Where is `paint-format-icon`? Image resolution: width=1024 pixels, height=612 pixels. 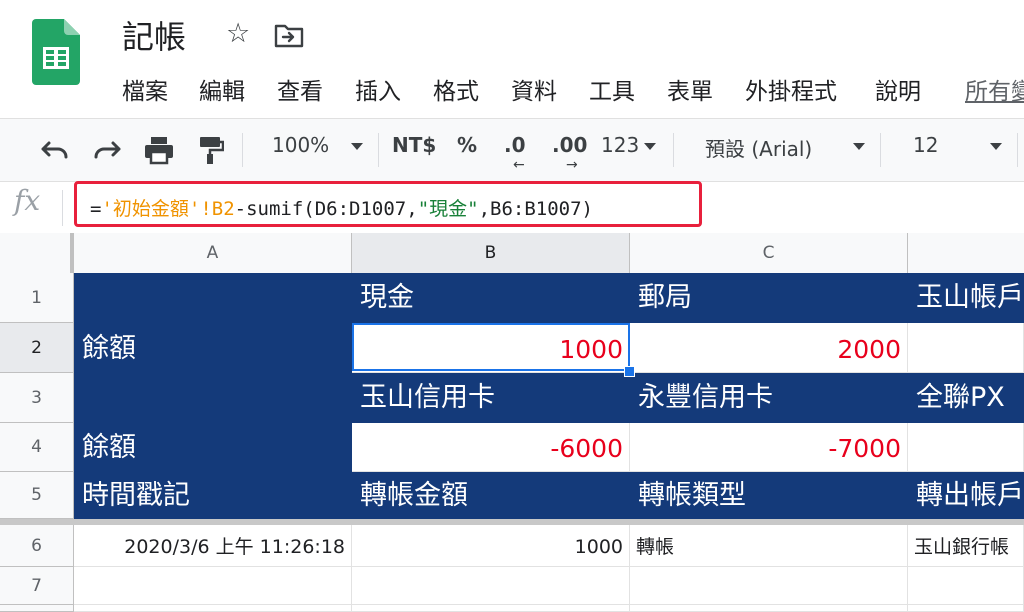 paint-format-icon is located at coordinates (210, 150).